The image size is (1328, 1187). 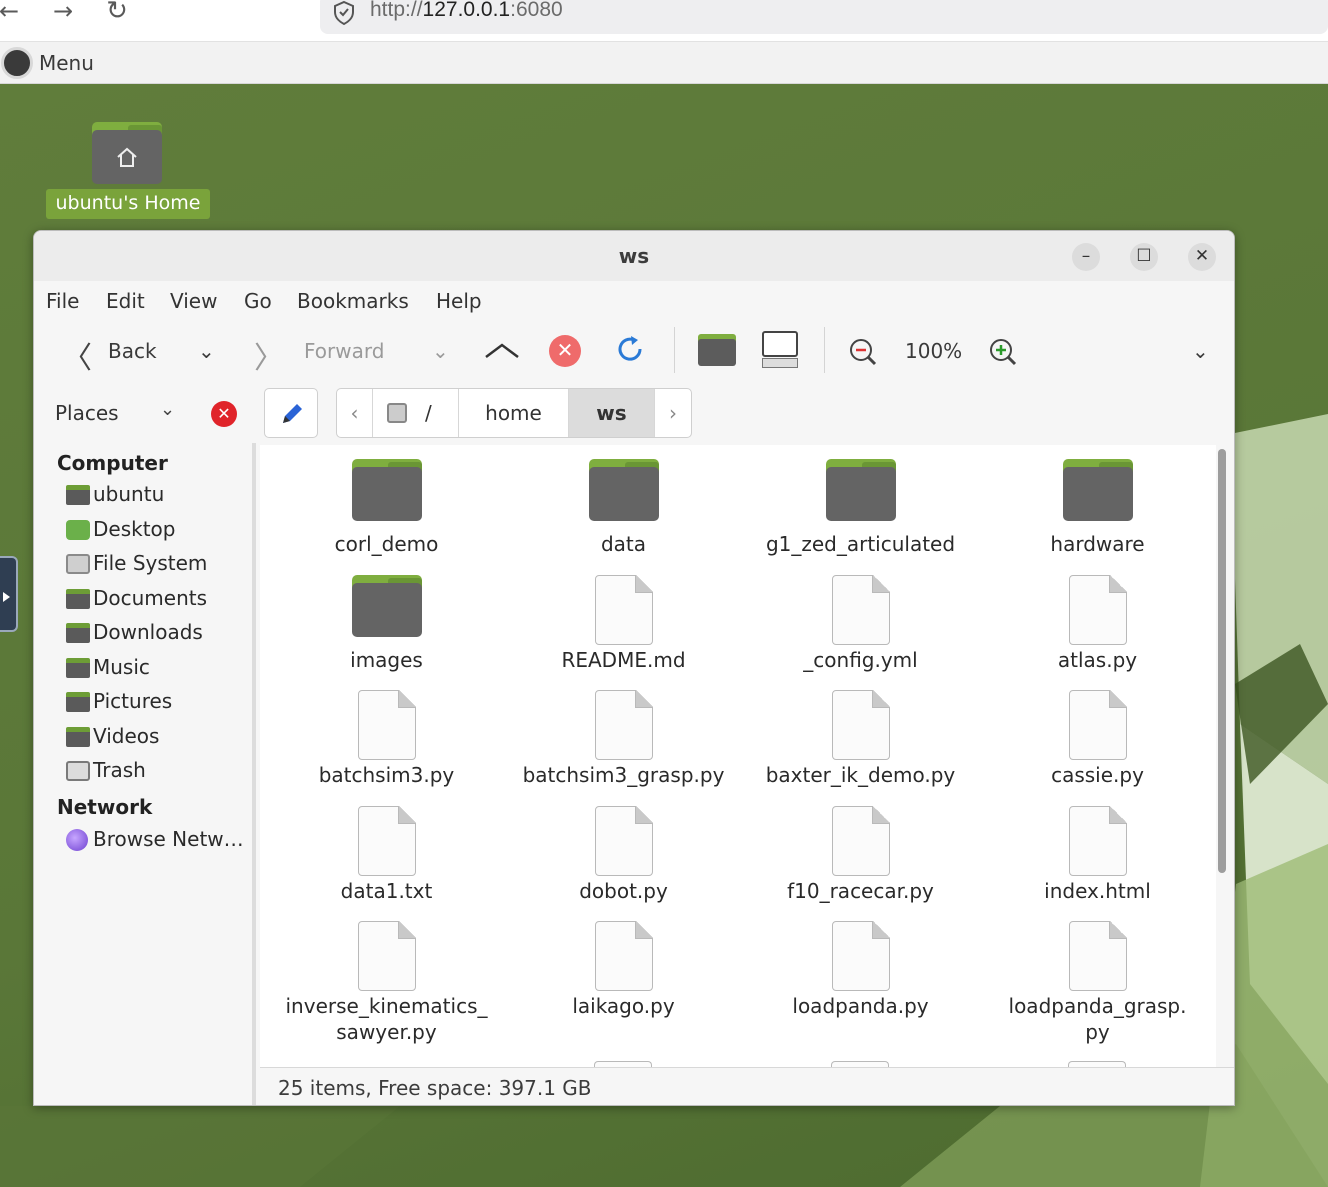 What do you see at coordinates (386, 504) in the screenshot?
I see `folder-item: corl_demo` at bounding box center [386, 504].